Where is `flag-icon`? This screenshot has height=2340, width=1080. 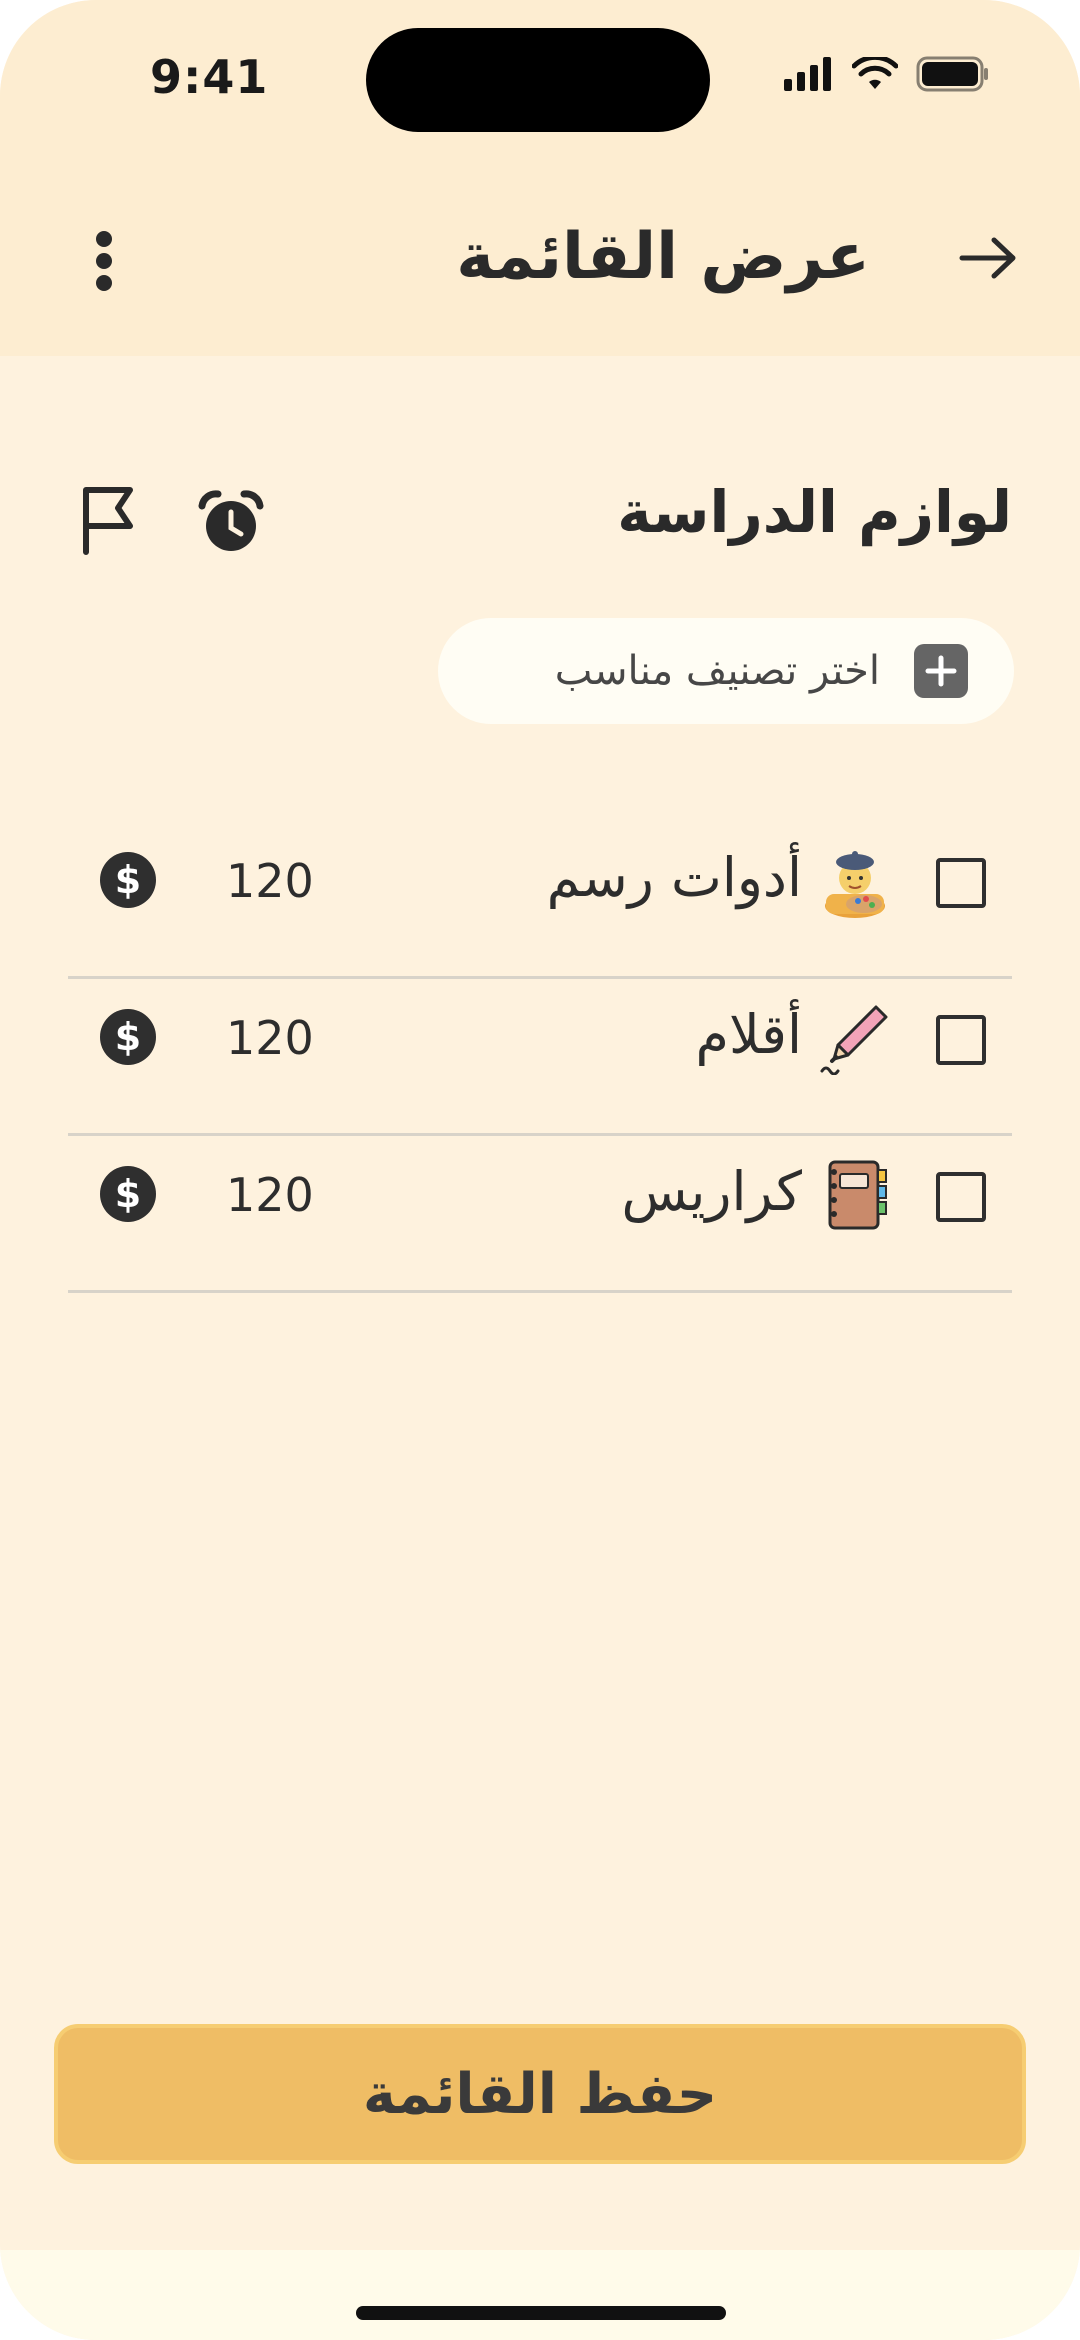
flag-icon is located at coordinates (108, 521).